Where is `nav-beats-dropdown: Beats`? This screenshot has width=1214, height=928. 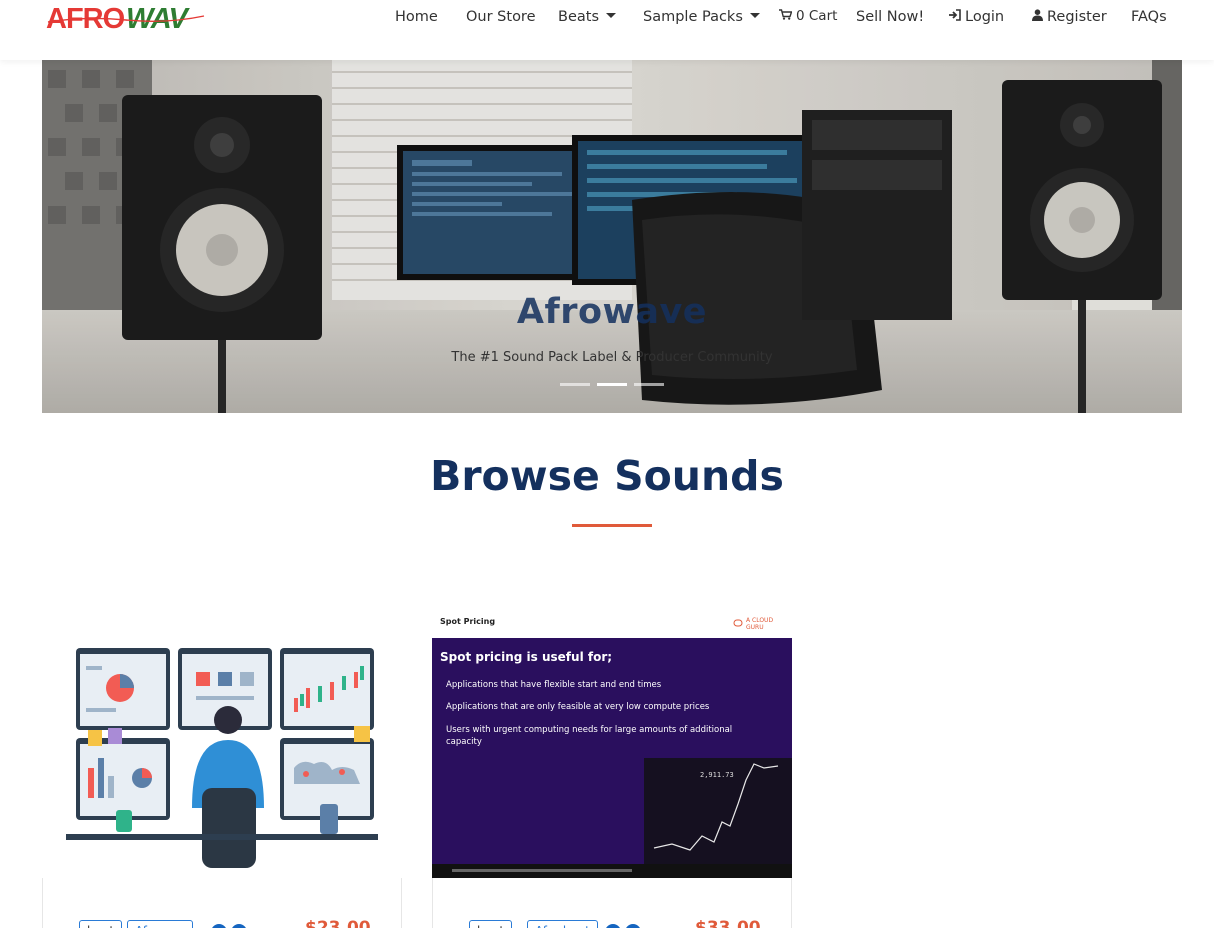
nav-beats-dropdown: Beats is located at coordinates (587, 17).